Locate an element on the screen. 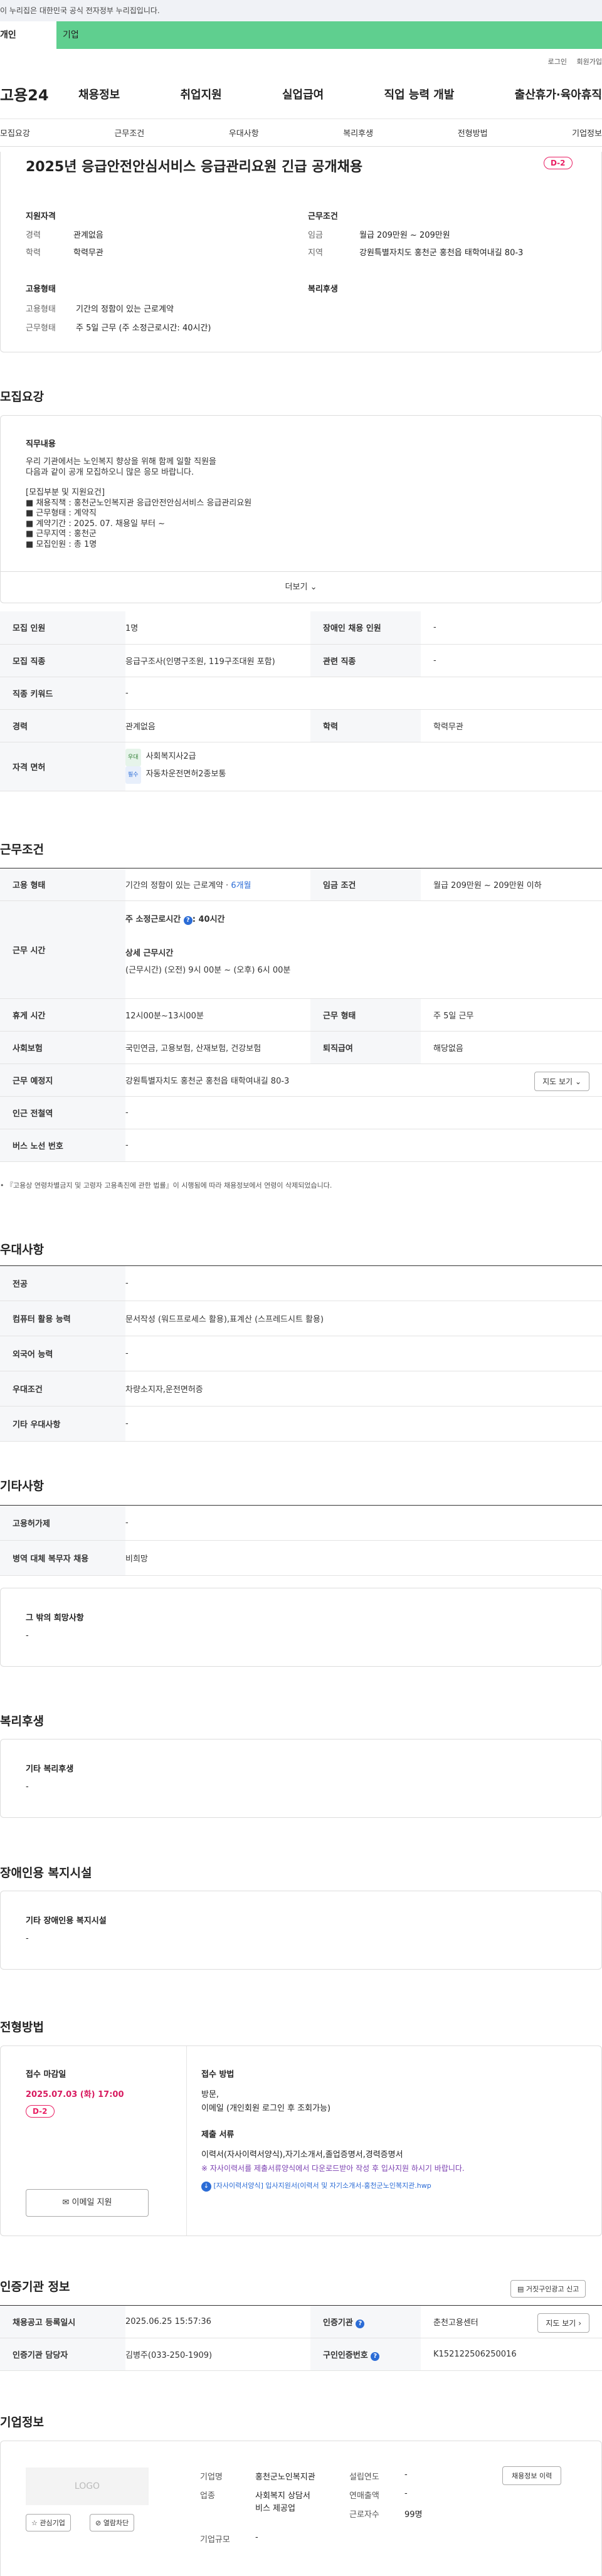 This screenshot has width=602, height=2576. agency-map-button: 지도 보기 › is located at coordinates (563, 2323).